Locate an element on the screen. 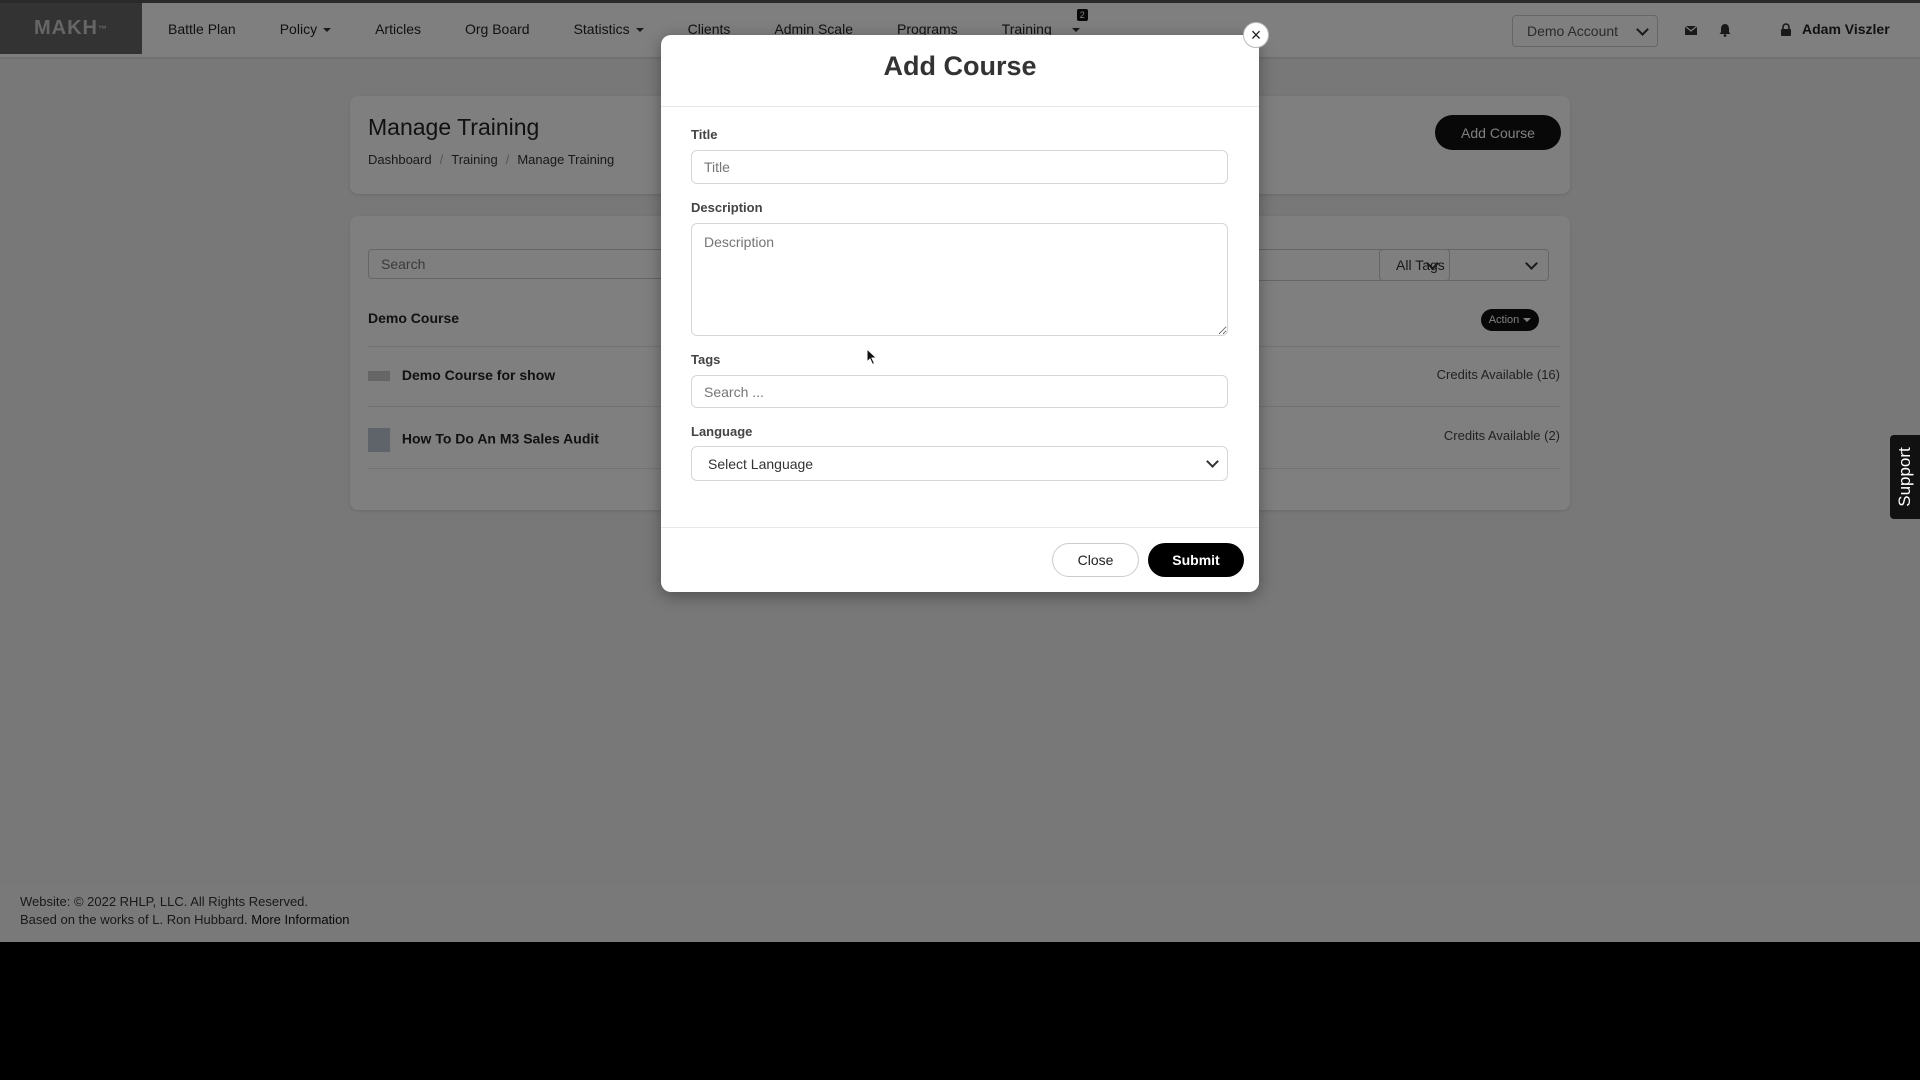 The height and width of the screenshot is (1080, 1920). language-selected-value: Select Language is located at coordinates (761, 463).